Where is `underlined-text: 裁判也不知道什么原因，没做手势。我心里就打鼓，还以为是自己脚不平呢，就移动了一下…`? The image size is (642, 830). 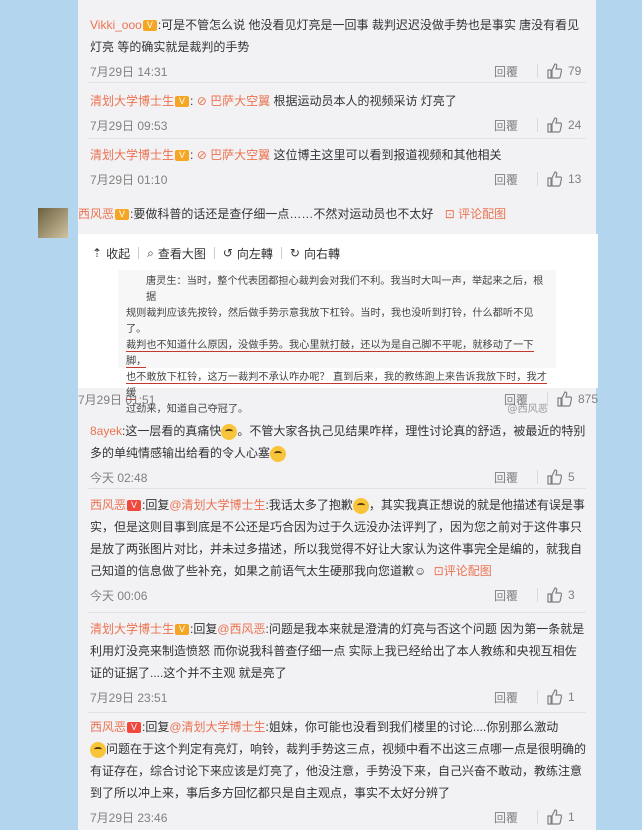
underlined-text: 裁判也不知道什么原因，没做手势。我心里就打鼓，还以为是自己脚不平呢，就移动了一下… is located at coordinates (330, 354).